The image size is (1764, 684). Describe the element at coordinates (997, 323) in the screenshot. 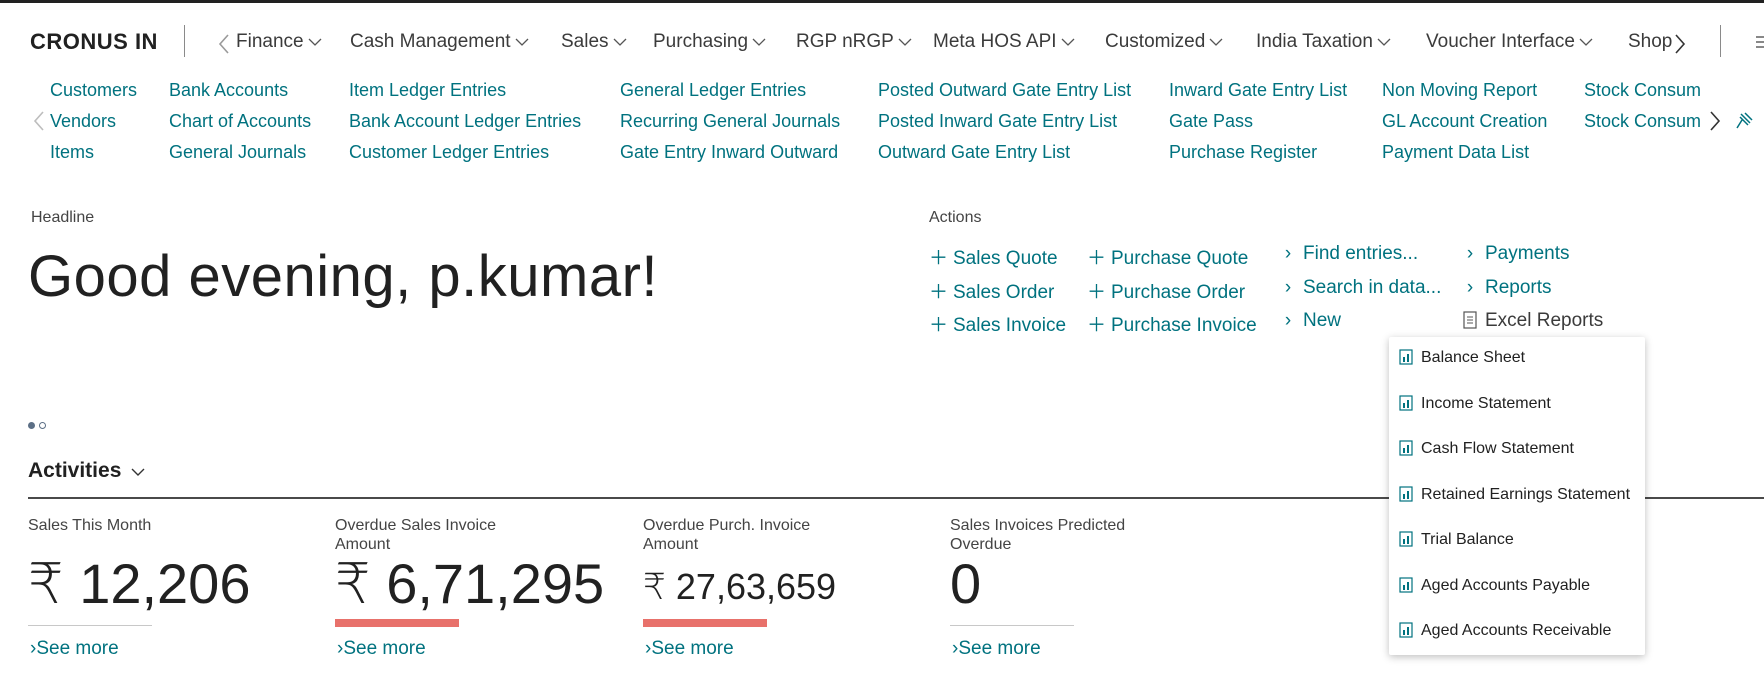

I see `action-sales-invoice: ＋ Sales Invoice` at that location.